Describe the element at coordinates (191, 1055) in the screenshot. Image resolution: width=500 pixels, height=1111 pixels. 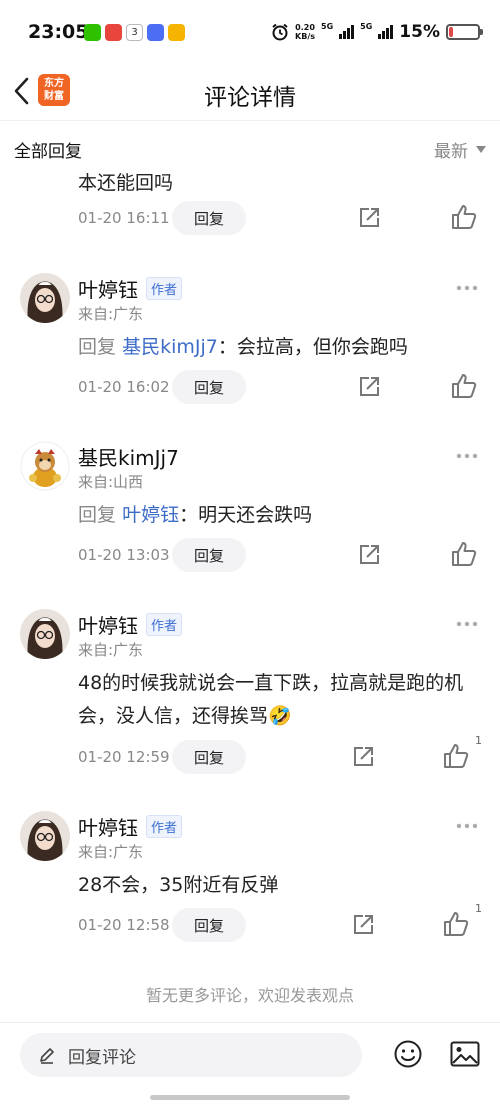
I see `reply-comment-input: 回复评论` at that location.